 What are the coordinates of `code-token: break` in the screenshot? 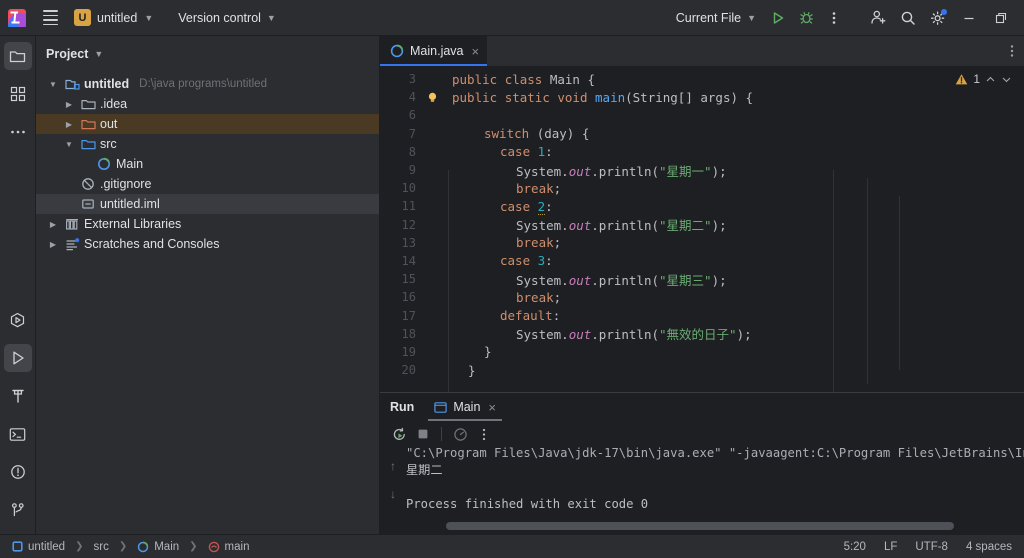 It's located at (535, 243).